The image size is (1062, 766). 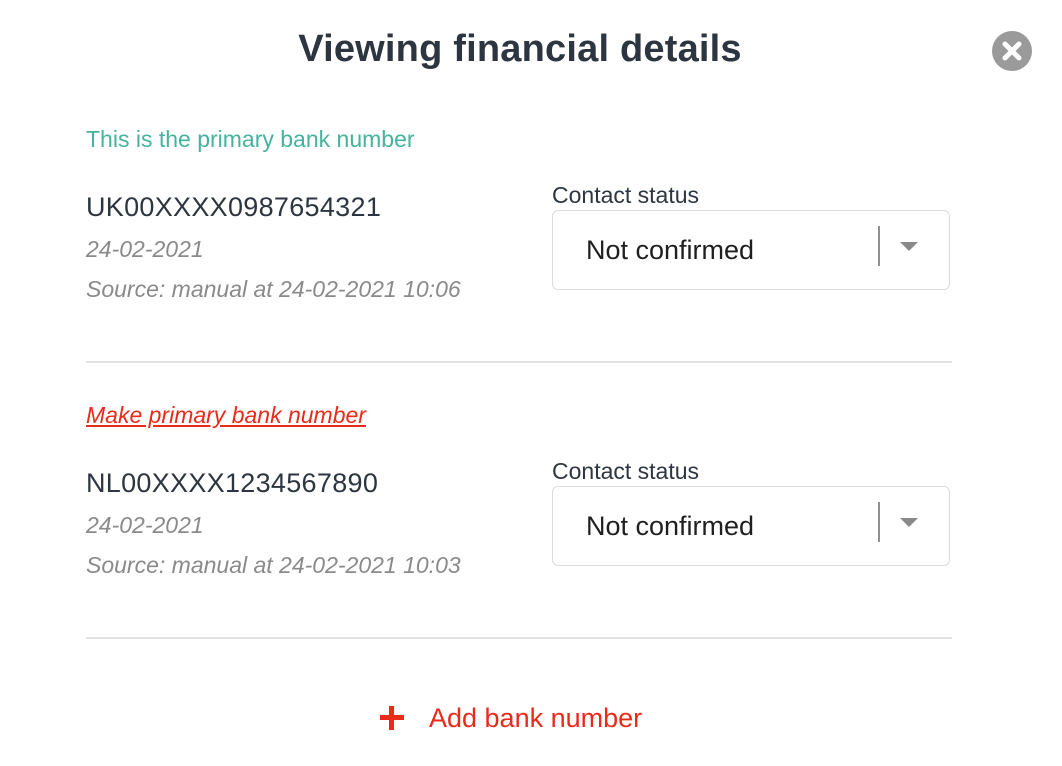 I want to click on close-button, so click(x=1012, y=51).